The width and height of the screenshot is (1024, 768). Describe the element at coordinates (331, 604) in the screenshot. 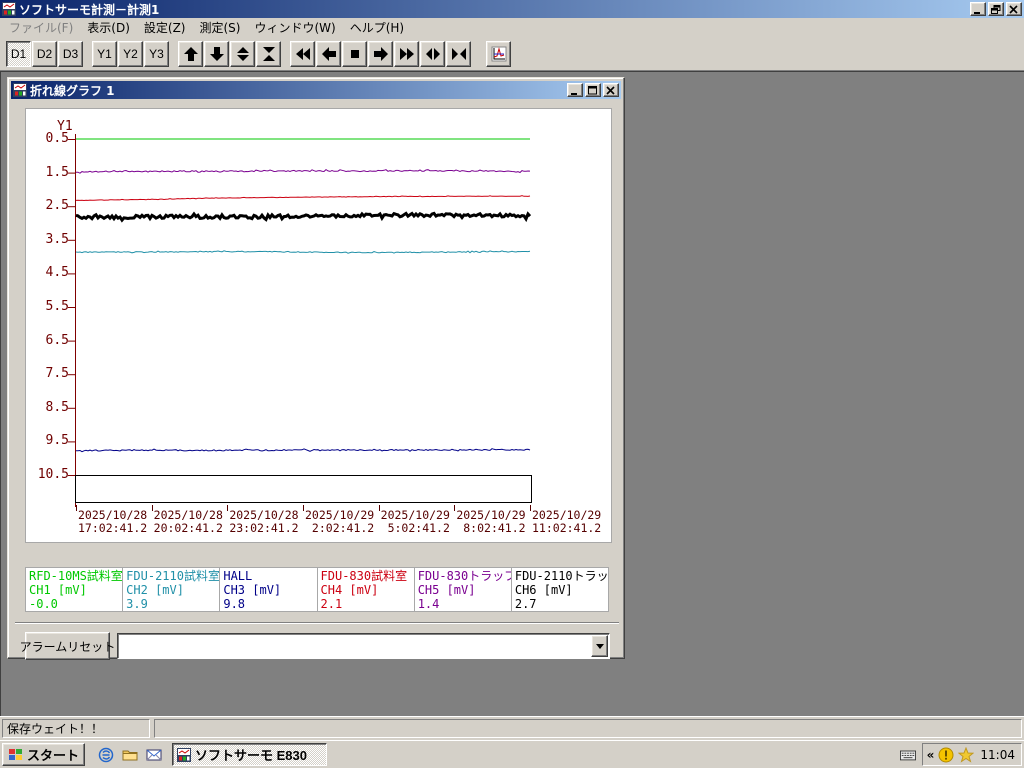

I see `legend-channel-value: 2.1` at that location.